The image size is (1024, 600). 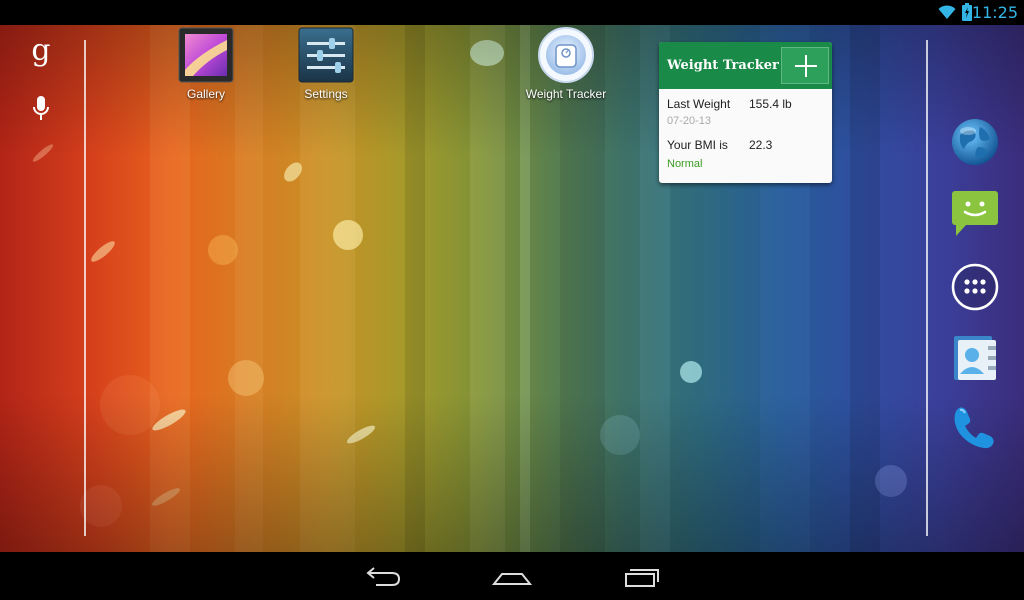 What do you see at coordinates (206, 55) in the screenshot?
I see `gallery-icon` at bounding box center [206, 55].